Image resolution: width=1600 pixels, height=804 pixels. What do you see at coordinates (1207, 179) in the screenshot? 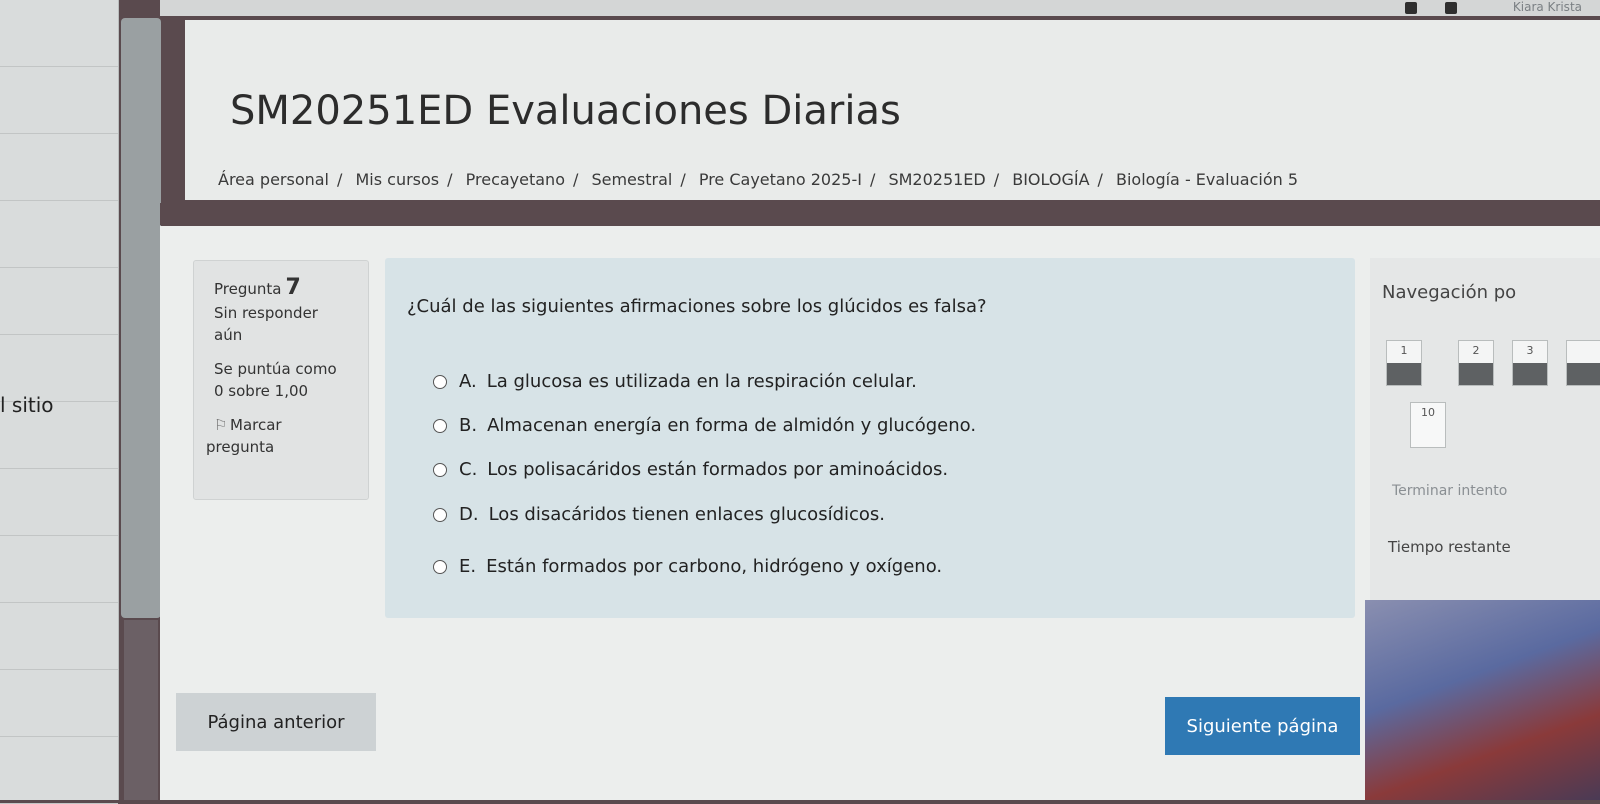
I see `breadcrumb-item: Biología - Evaluación 5` at bounding box center [1207, 179].